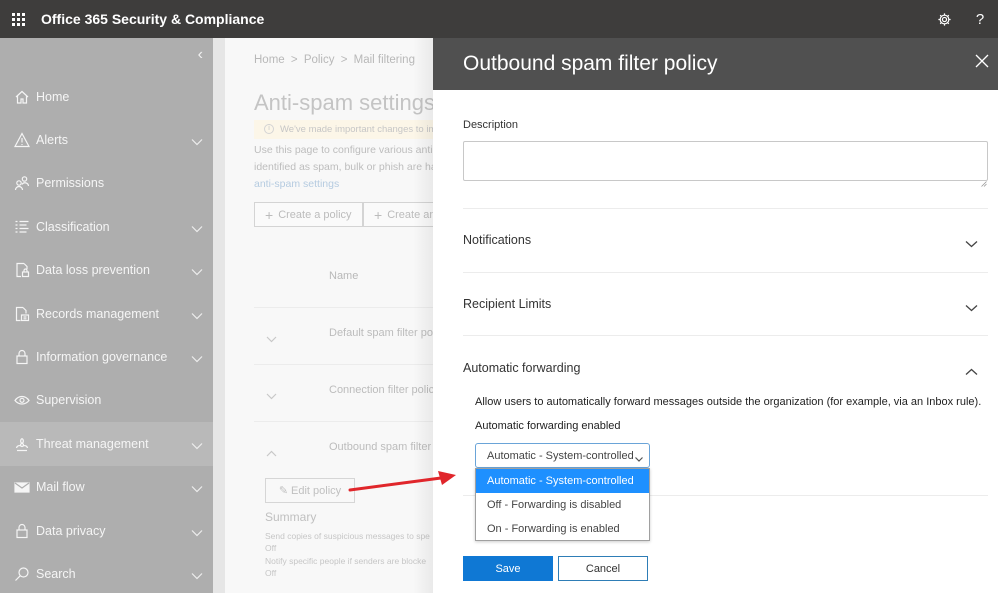 This screenshot has width=998, height=593. Describe the element at coordinates (343, 102) in the screenshot. I see `page-title: Anti-spam settings` at that location.